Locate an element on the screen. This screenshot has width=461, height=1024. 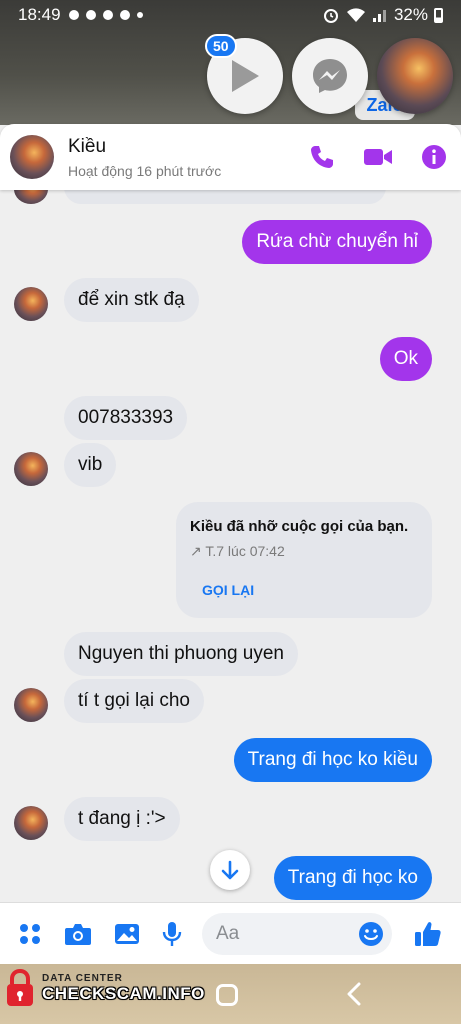
call-back-button: GỌI LẠI is located at coordinates (310, 590).